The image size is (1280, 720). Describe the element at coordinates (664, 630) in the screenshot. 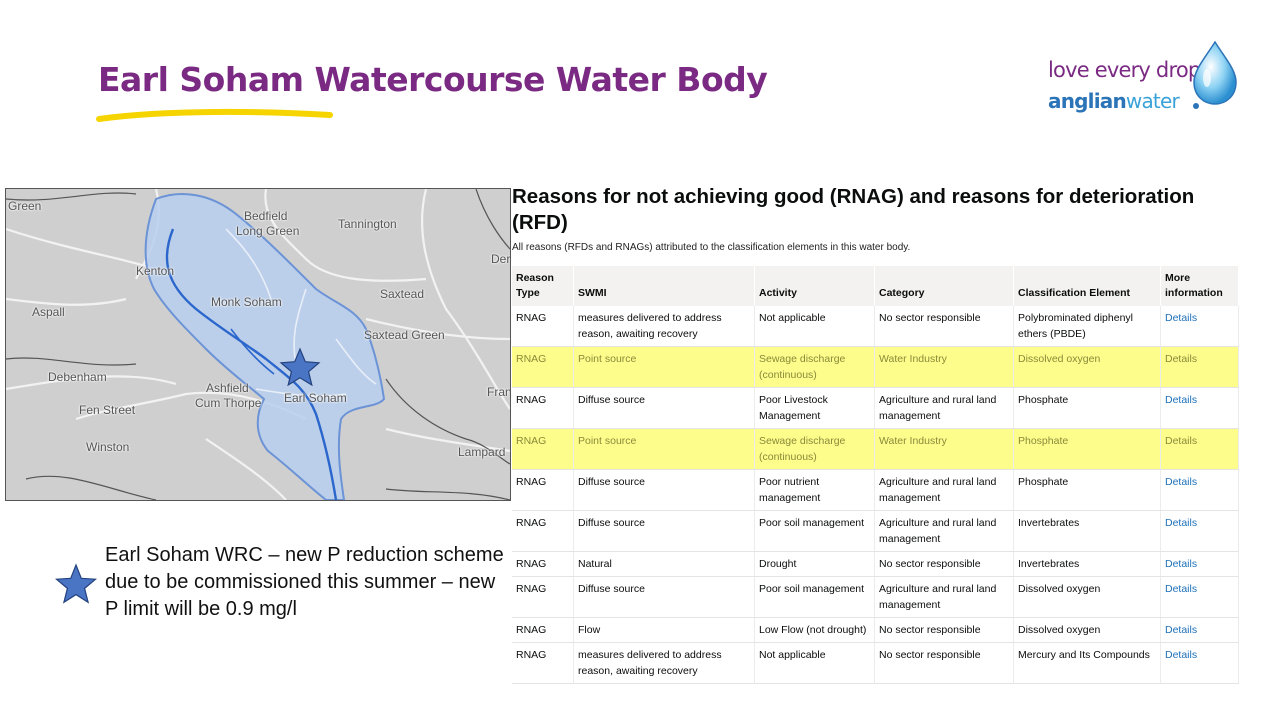

I see `cell-swmi: Flow` at that location.